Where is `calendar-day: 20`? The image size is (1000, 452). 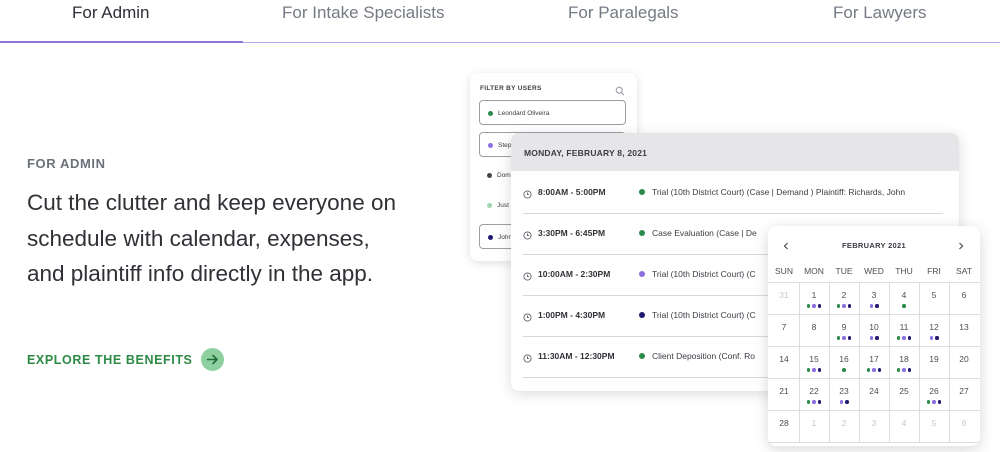
calendar-day: 20 is located at coordinates (964, 362).